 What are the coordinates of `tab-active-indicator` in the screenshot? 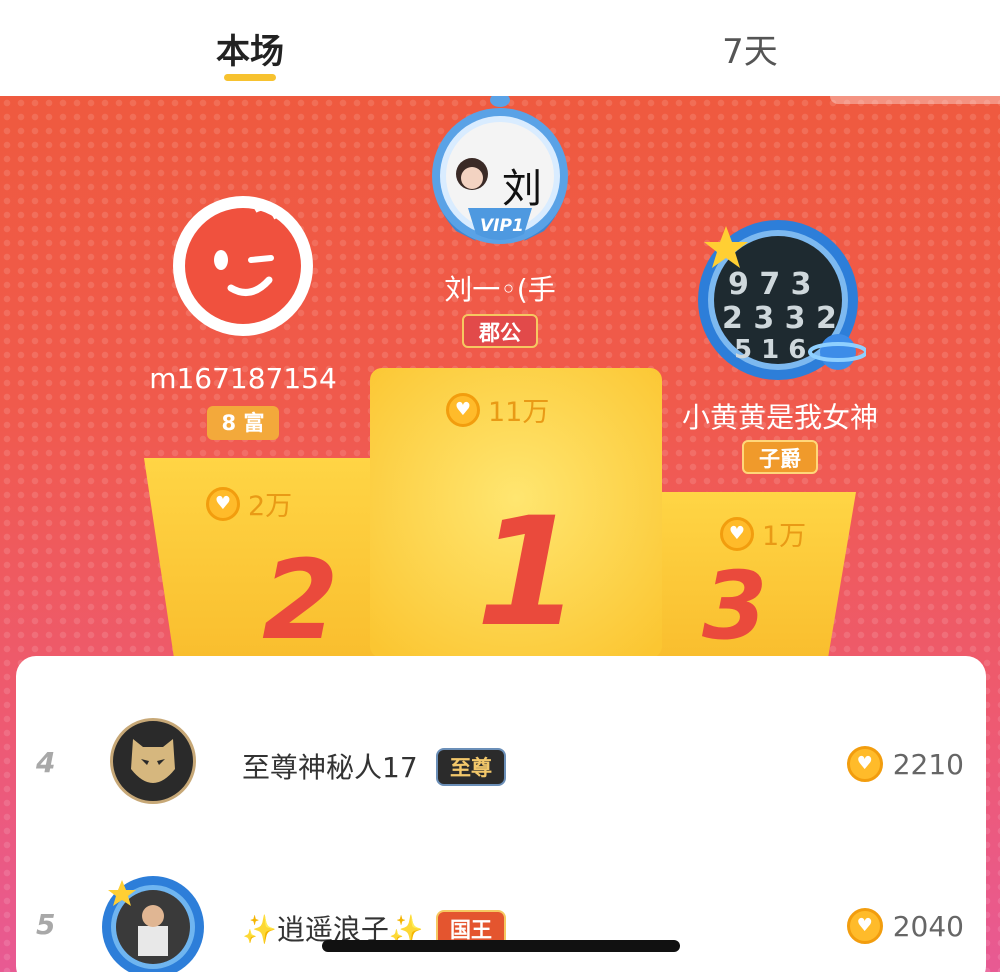 It's located at (250, 77).